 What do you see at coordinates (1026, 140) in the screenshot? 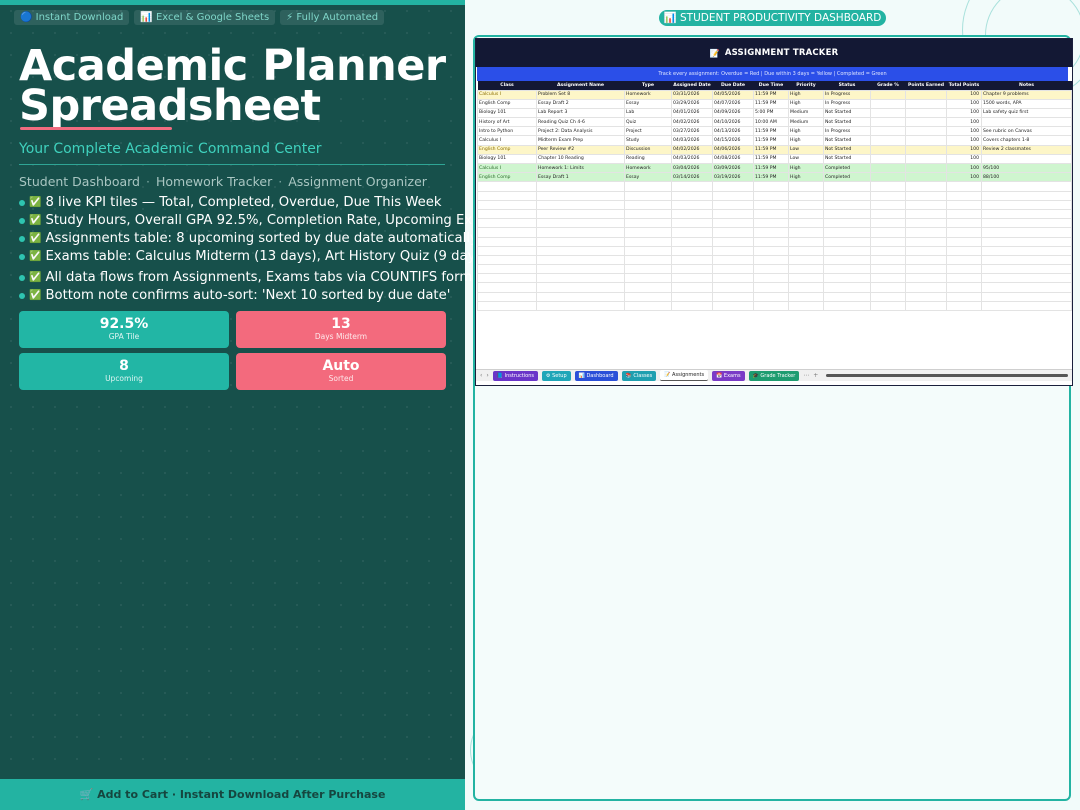
I see `table-cell: Covers chapters 1-8` at bounding box center [1026, 140].